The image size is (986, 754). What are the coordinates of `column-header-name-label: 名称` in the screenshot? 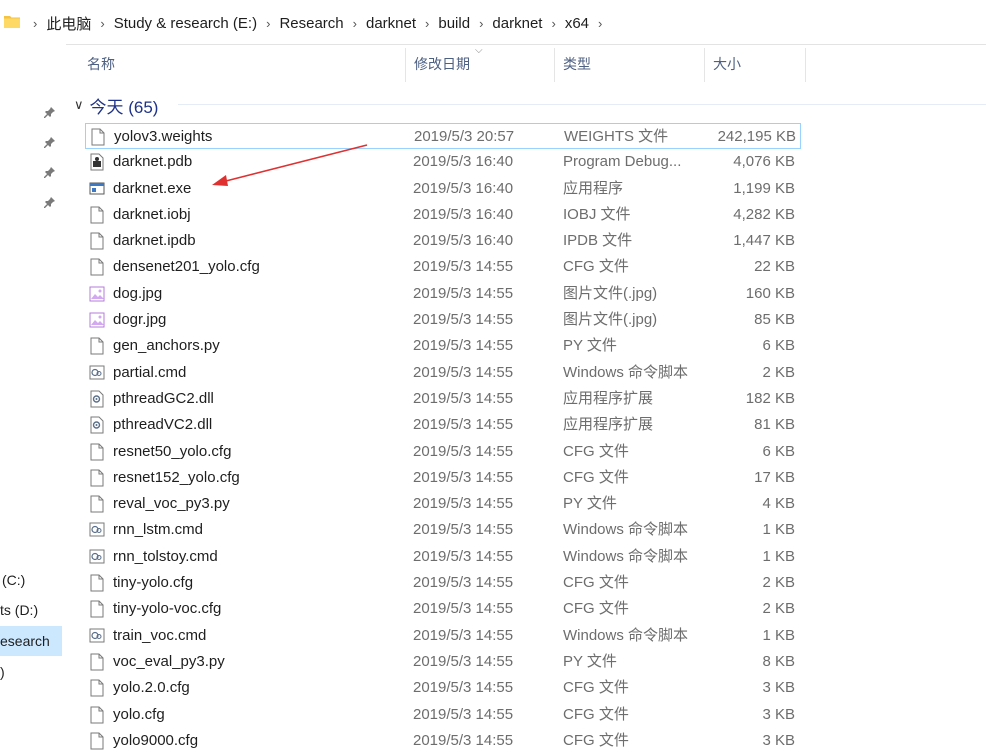 It's located at (101, 64).